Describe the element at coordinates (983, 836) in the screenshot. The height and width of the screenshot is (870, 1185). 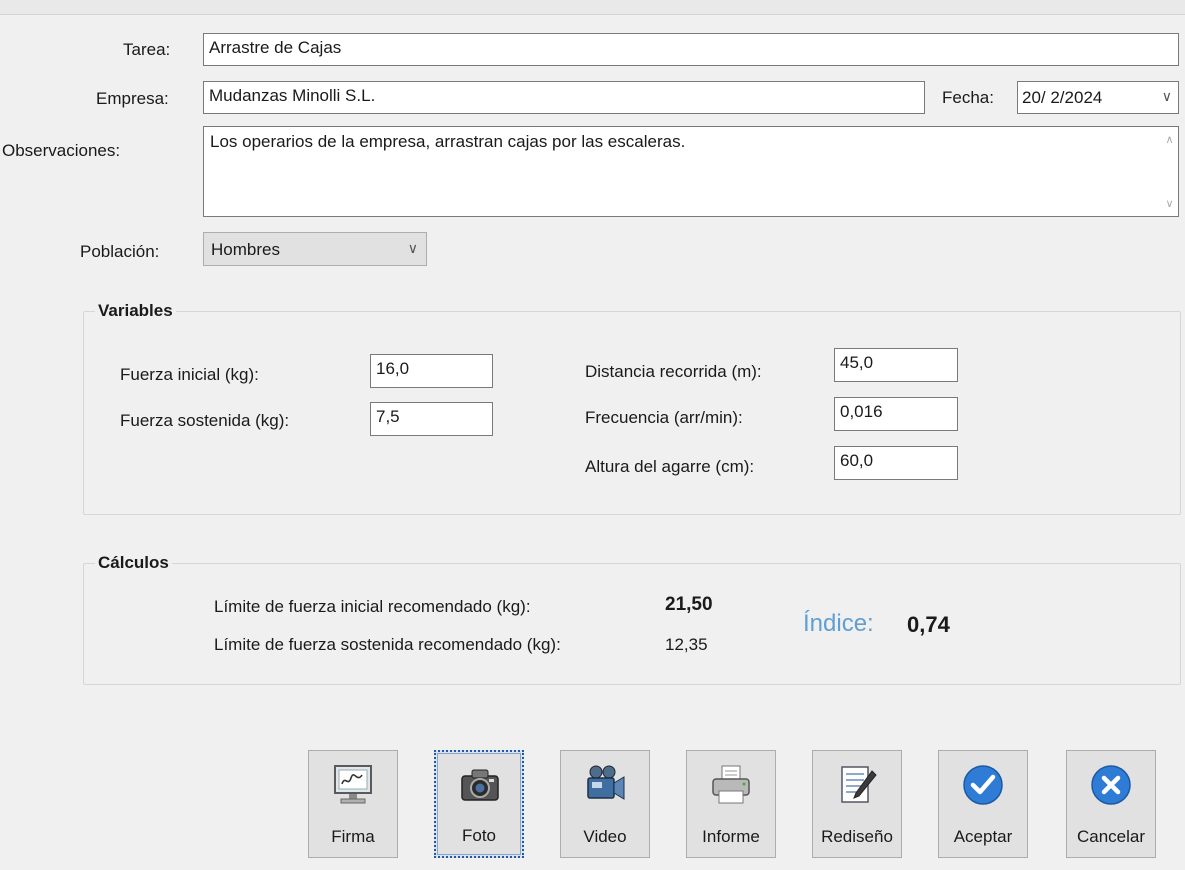
I see `aceptar-button-label: Aceptar` at that location.